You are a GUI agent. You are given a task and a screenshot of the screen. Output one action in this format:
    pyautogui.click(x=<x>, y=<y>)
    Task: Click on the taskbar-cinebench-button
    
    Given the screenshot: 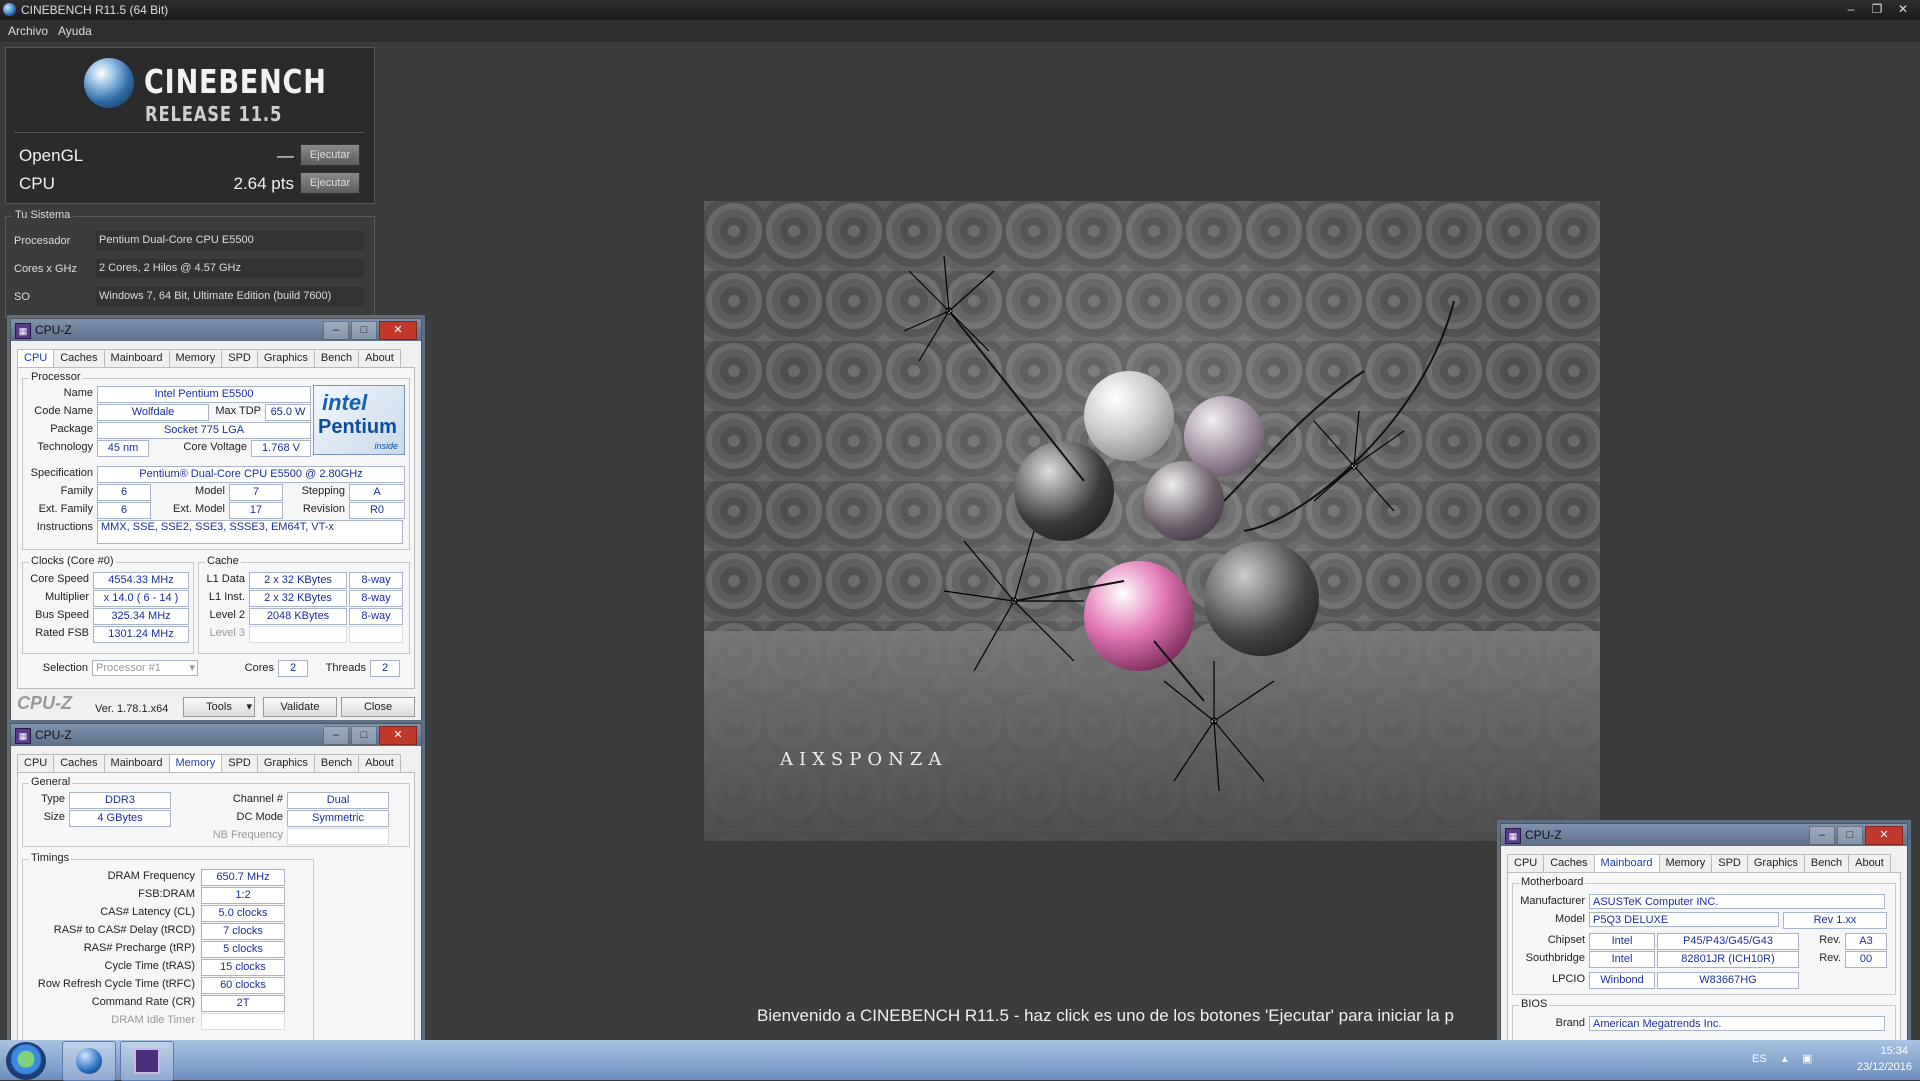 What is the action you would take?
    pyautogui.click(x=89, y=1061)
    